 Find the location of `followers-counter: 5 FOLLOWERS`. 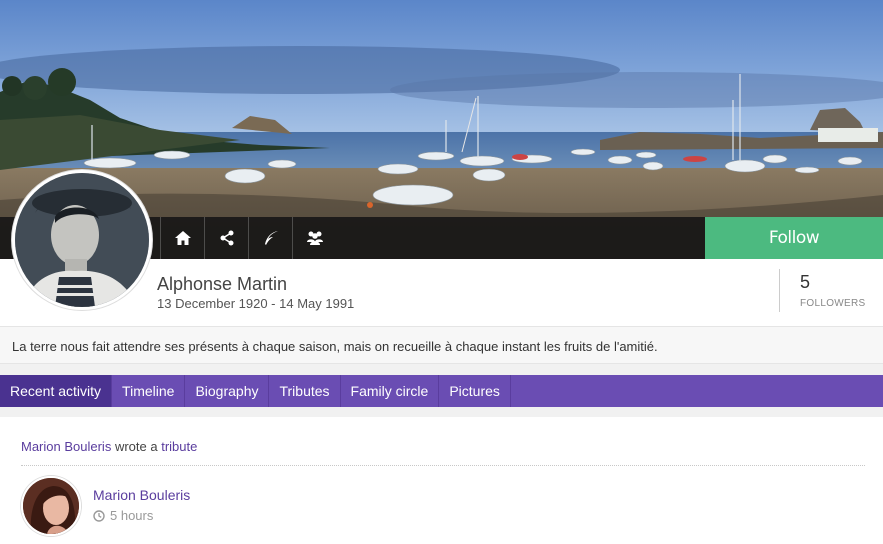

followers-counter: 5 FOLLOWERS is located at coordinates (831, 290).